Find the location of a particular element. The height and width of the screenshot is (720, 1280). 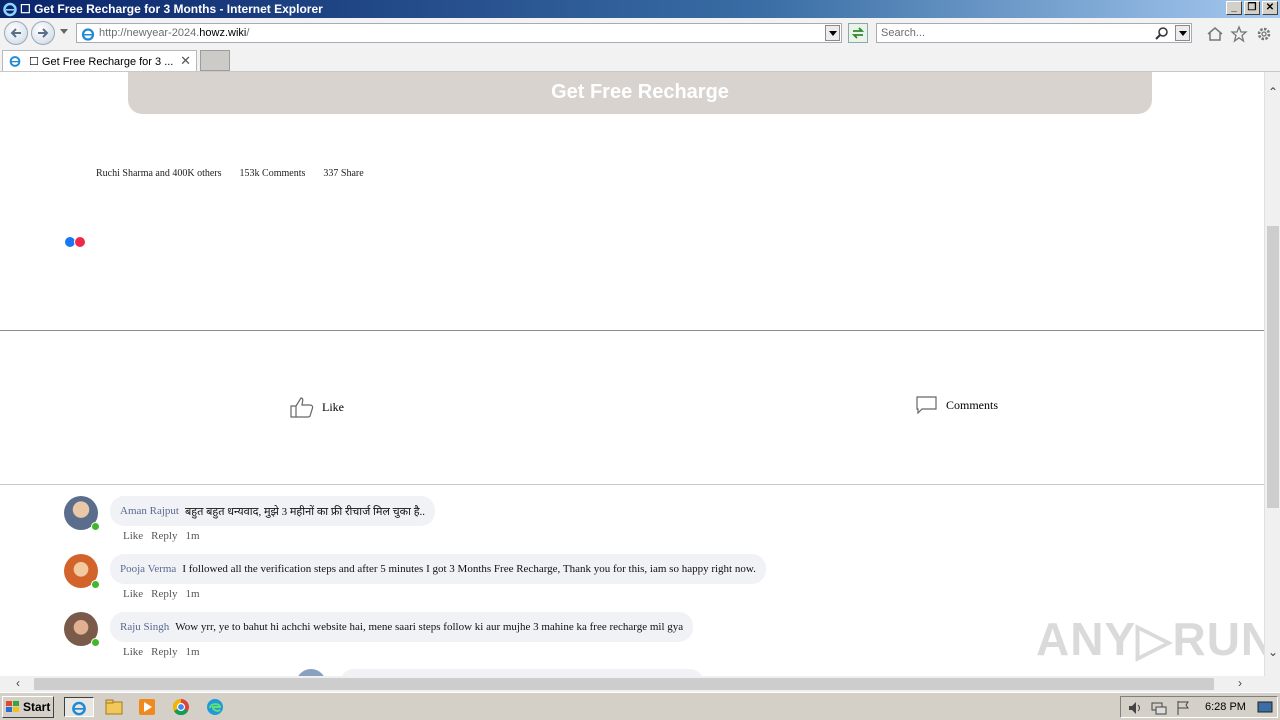

comment-bubble is located at coordinates (522, 672).